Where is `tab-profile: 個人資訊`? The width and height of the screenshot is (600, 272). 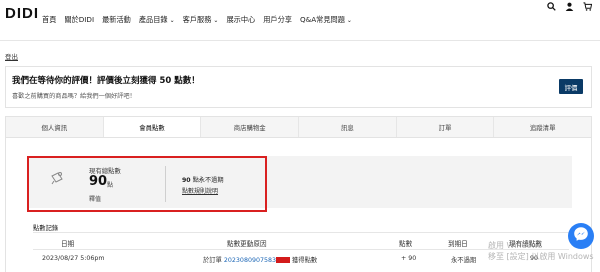
tab-profile: 個人資訊 is located at coordinates (55, 127).